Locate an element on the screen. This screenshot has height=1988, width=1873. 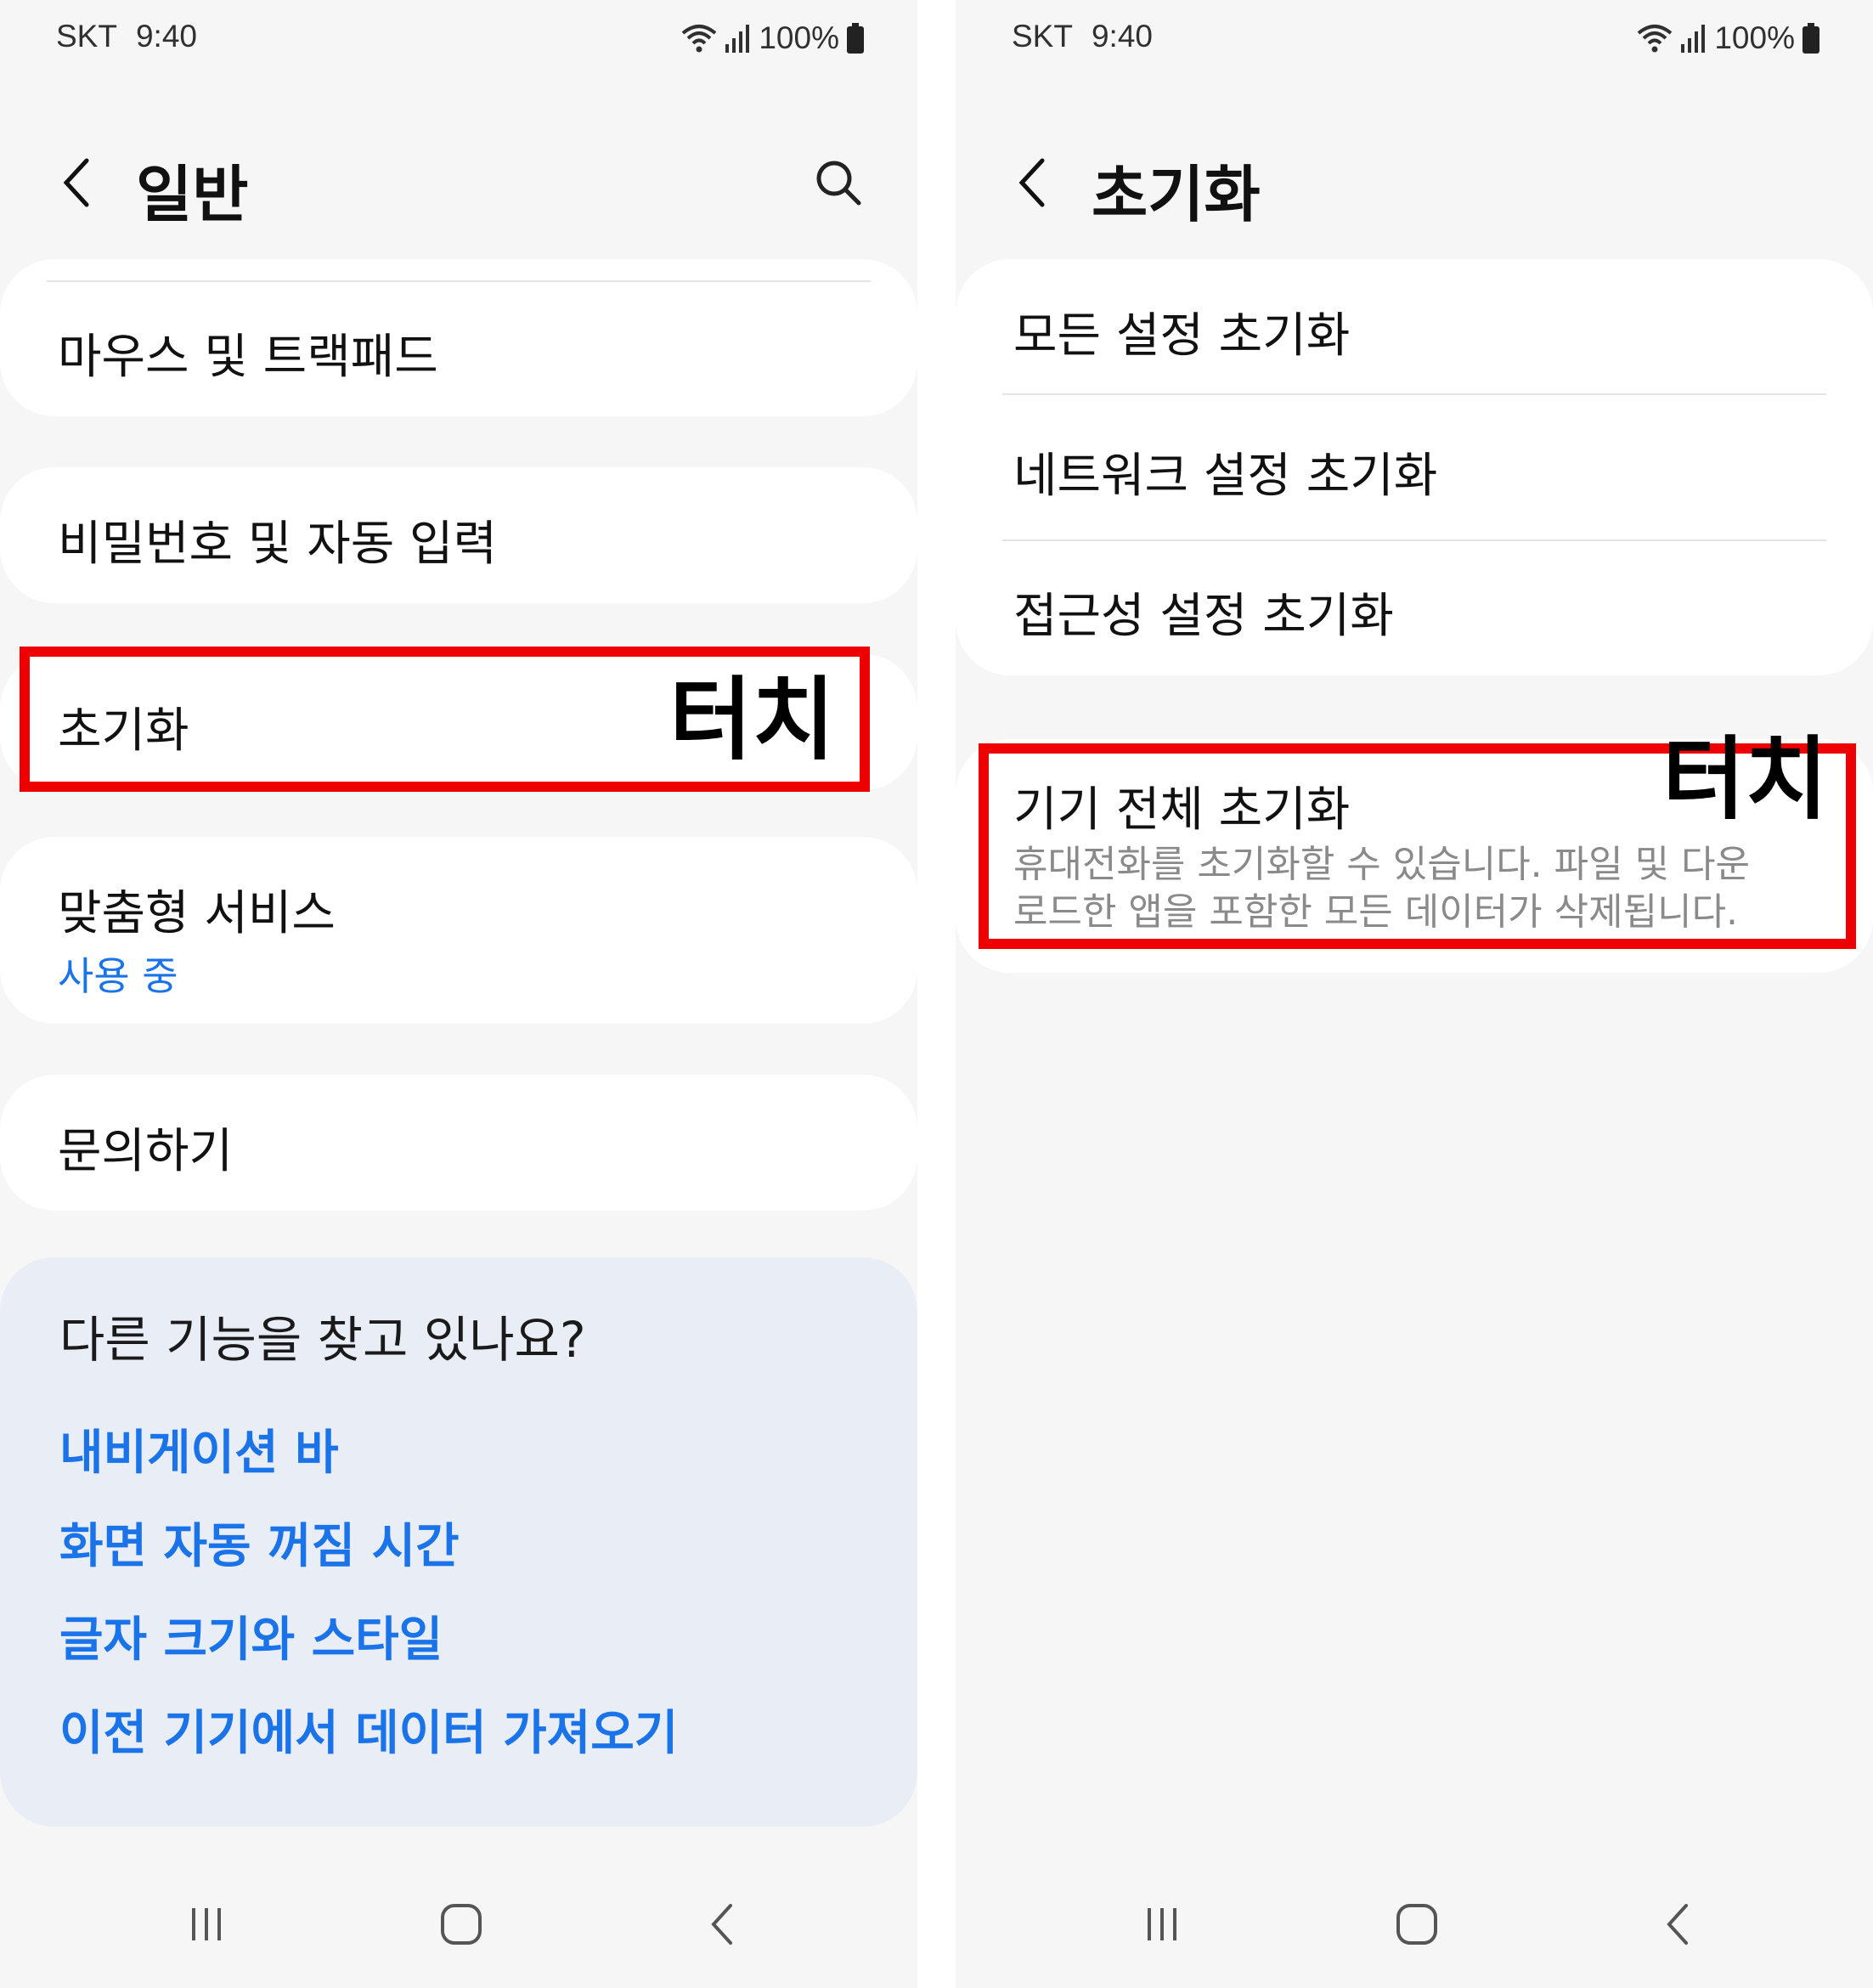
page-title: 일반 is located at coordinates (192, 194).